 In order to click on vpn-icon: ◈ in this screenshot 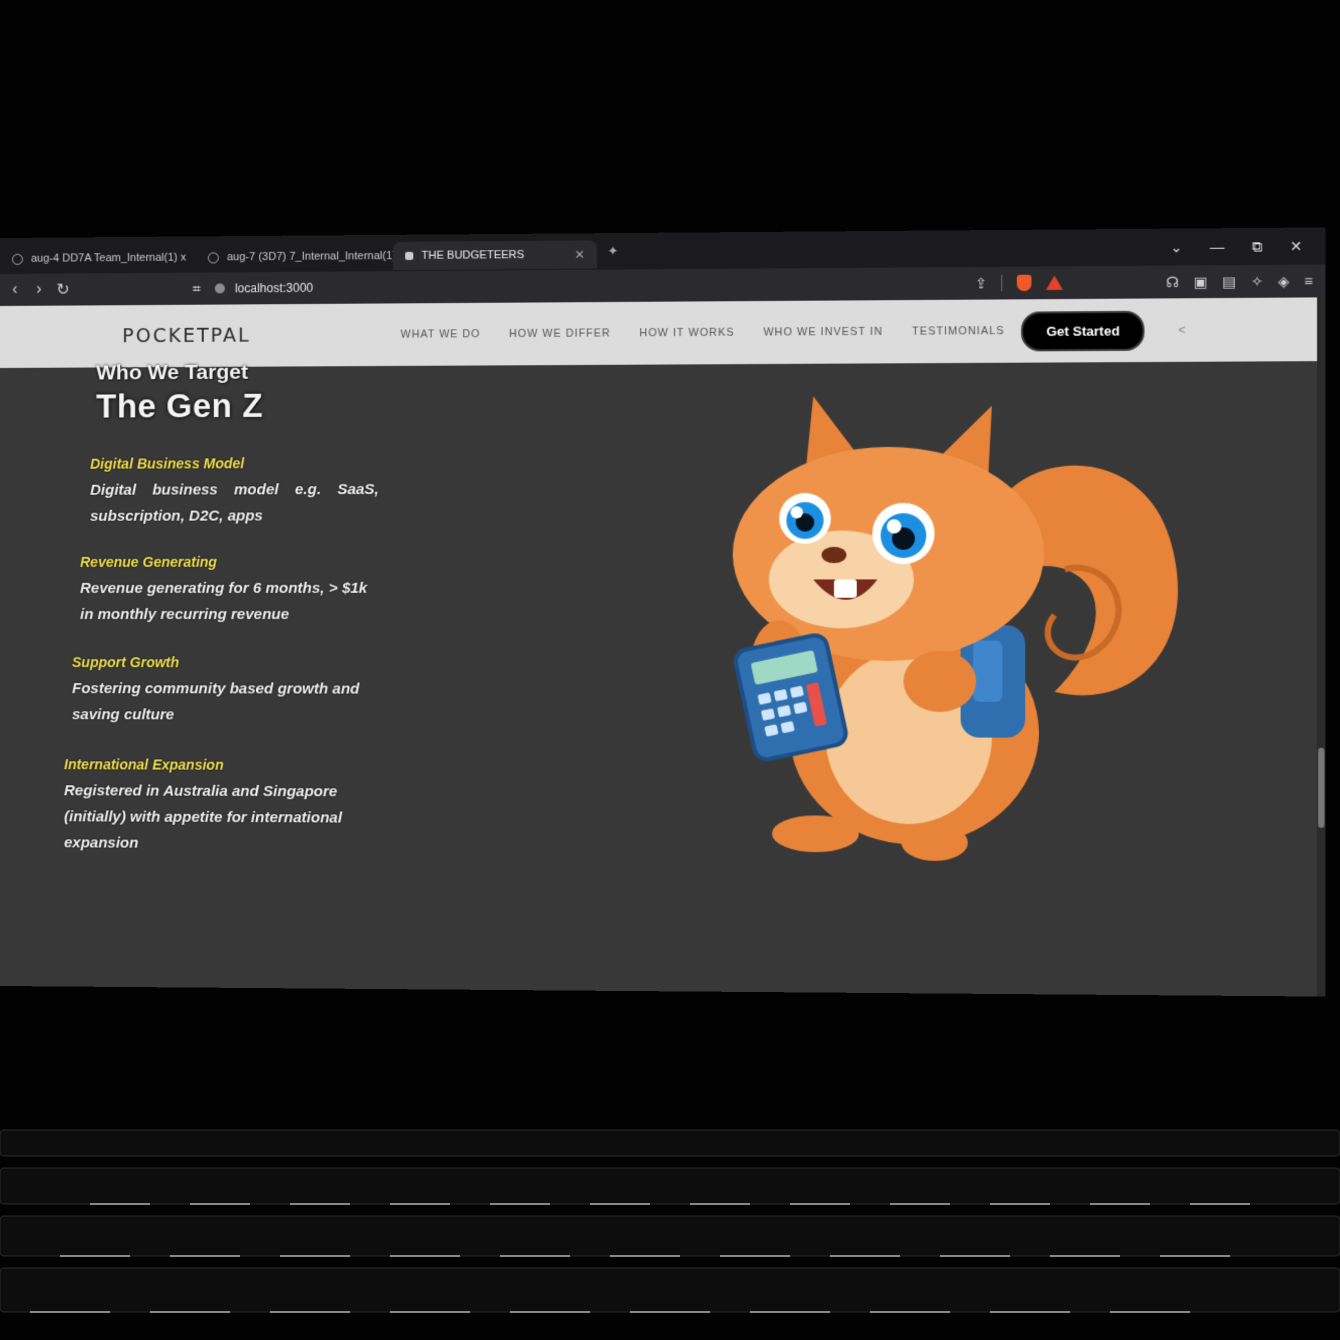, I will do `click(1283, 281)`.